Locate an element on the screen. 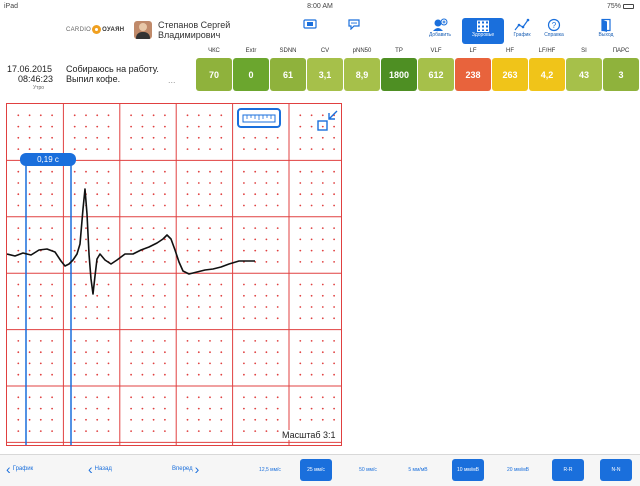  gain-label: 10 мм/мВ is located at coordinates (468, 470).